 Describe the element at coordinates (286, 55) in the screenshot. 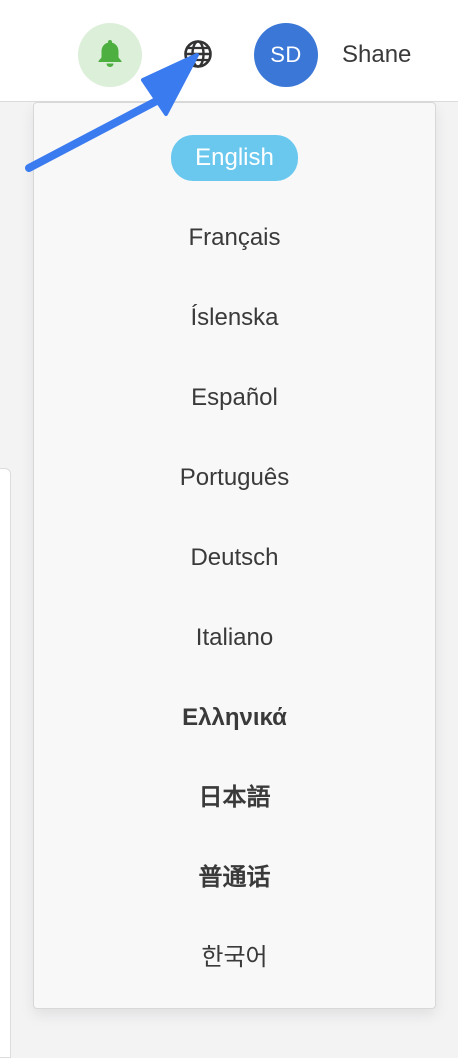

I see `avatar: SD` at that location.